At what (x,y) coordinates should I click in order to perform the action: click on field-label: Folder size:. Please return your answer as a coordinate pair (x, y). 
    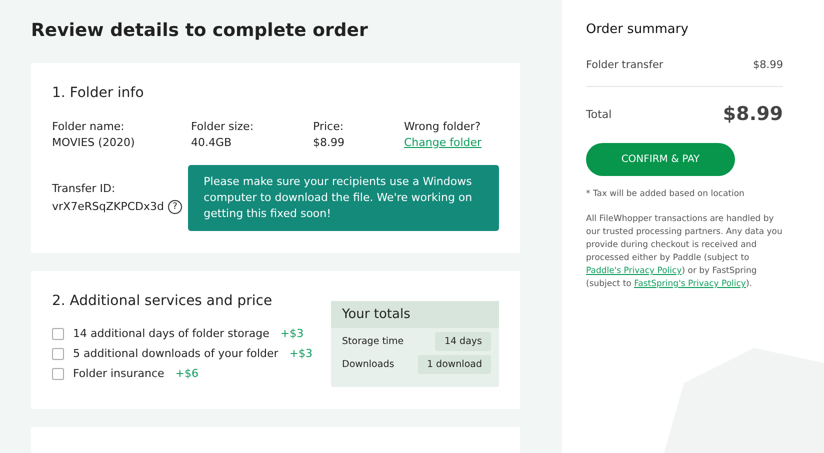
    Looking at the image, I should click on (223, 127).